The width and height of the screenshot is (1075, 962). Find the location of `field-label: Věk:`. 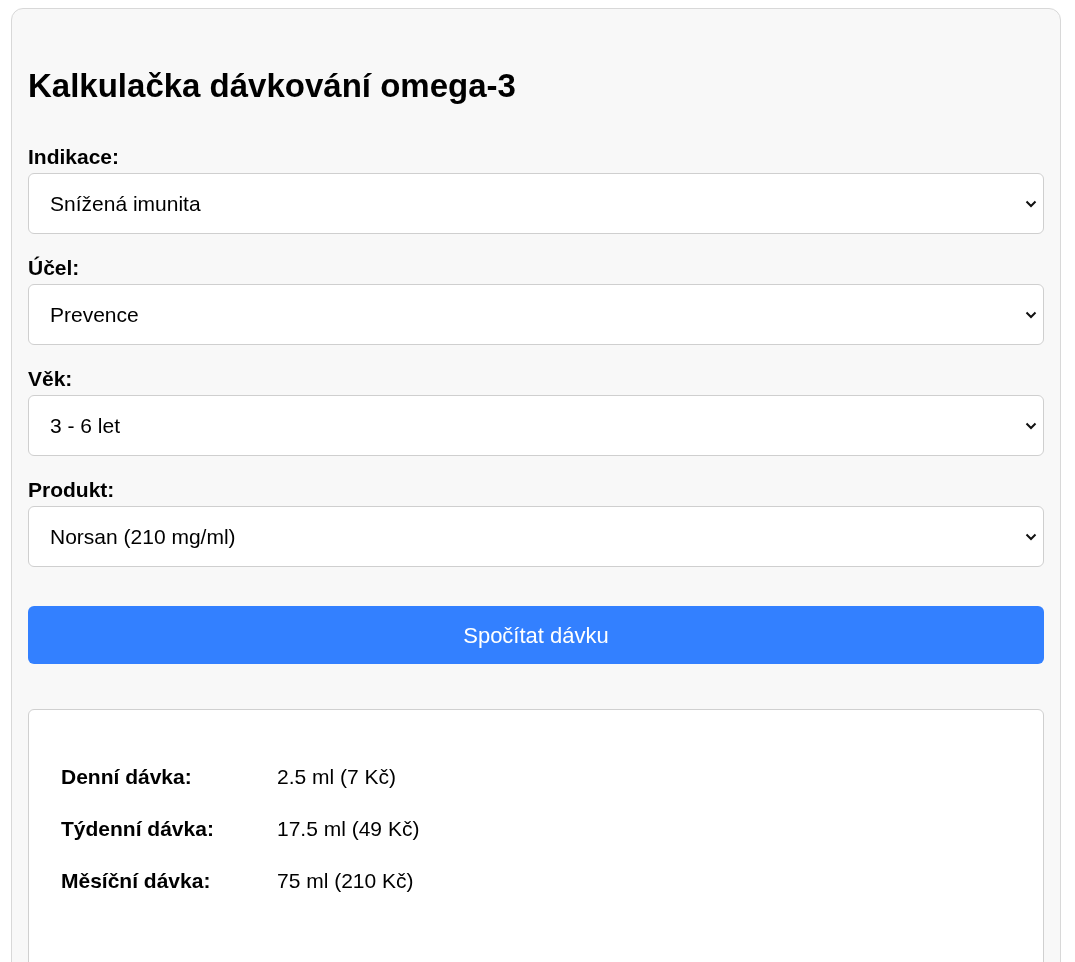

field-label: Věk: is located at coordinates (51, 379).